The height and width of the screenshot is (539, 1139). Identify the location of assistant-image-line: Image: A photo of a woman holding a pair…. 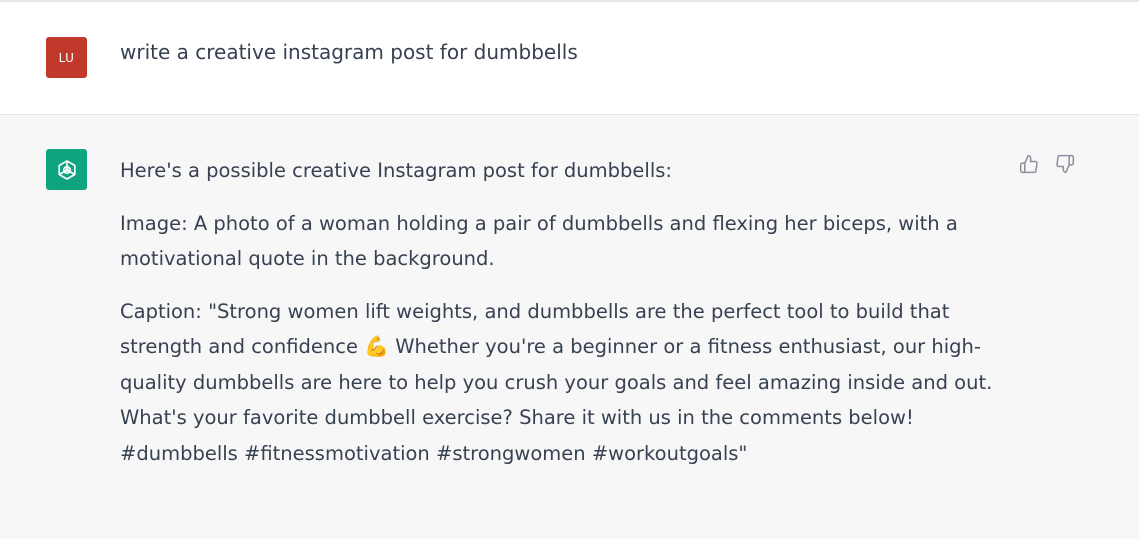
(539, 241).